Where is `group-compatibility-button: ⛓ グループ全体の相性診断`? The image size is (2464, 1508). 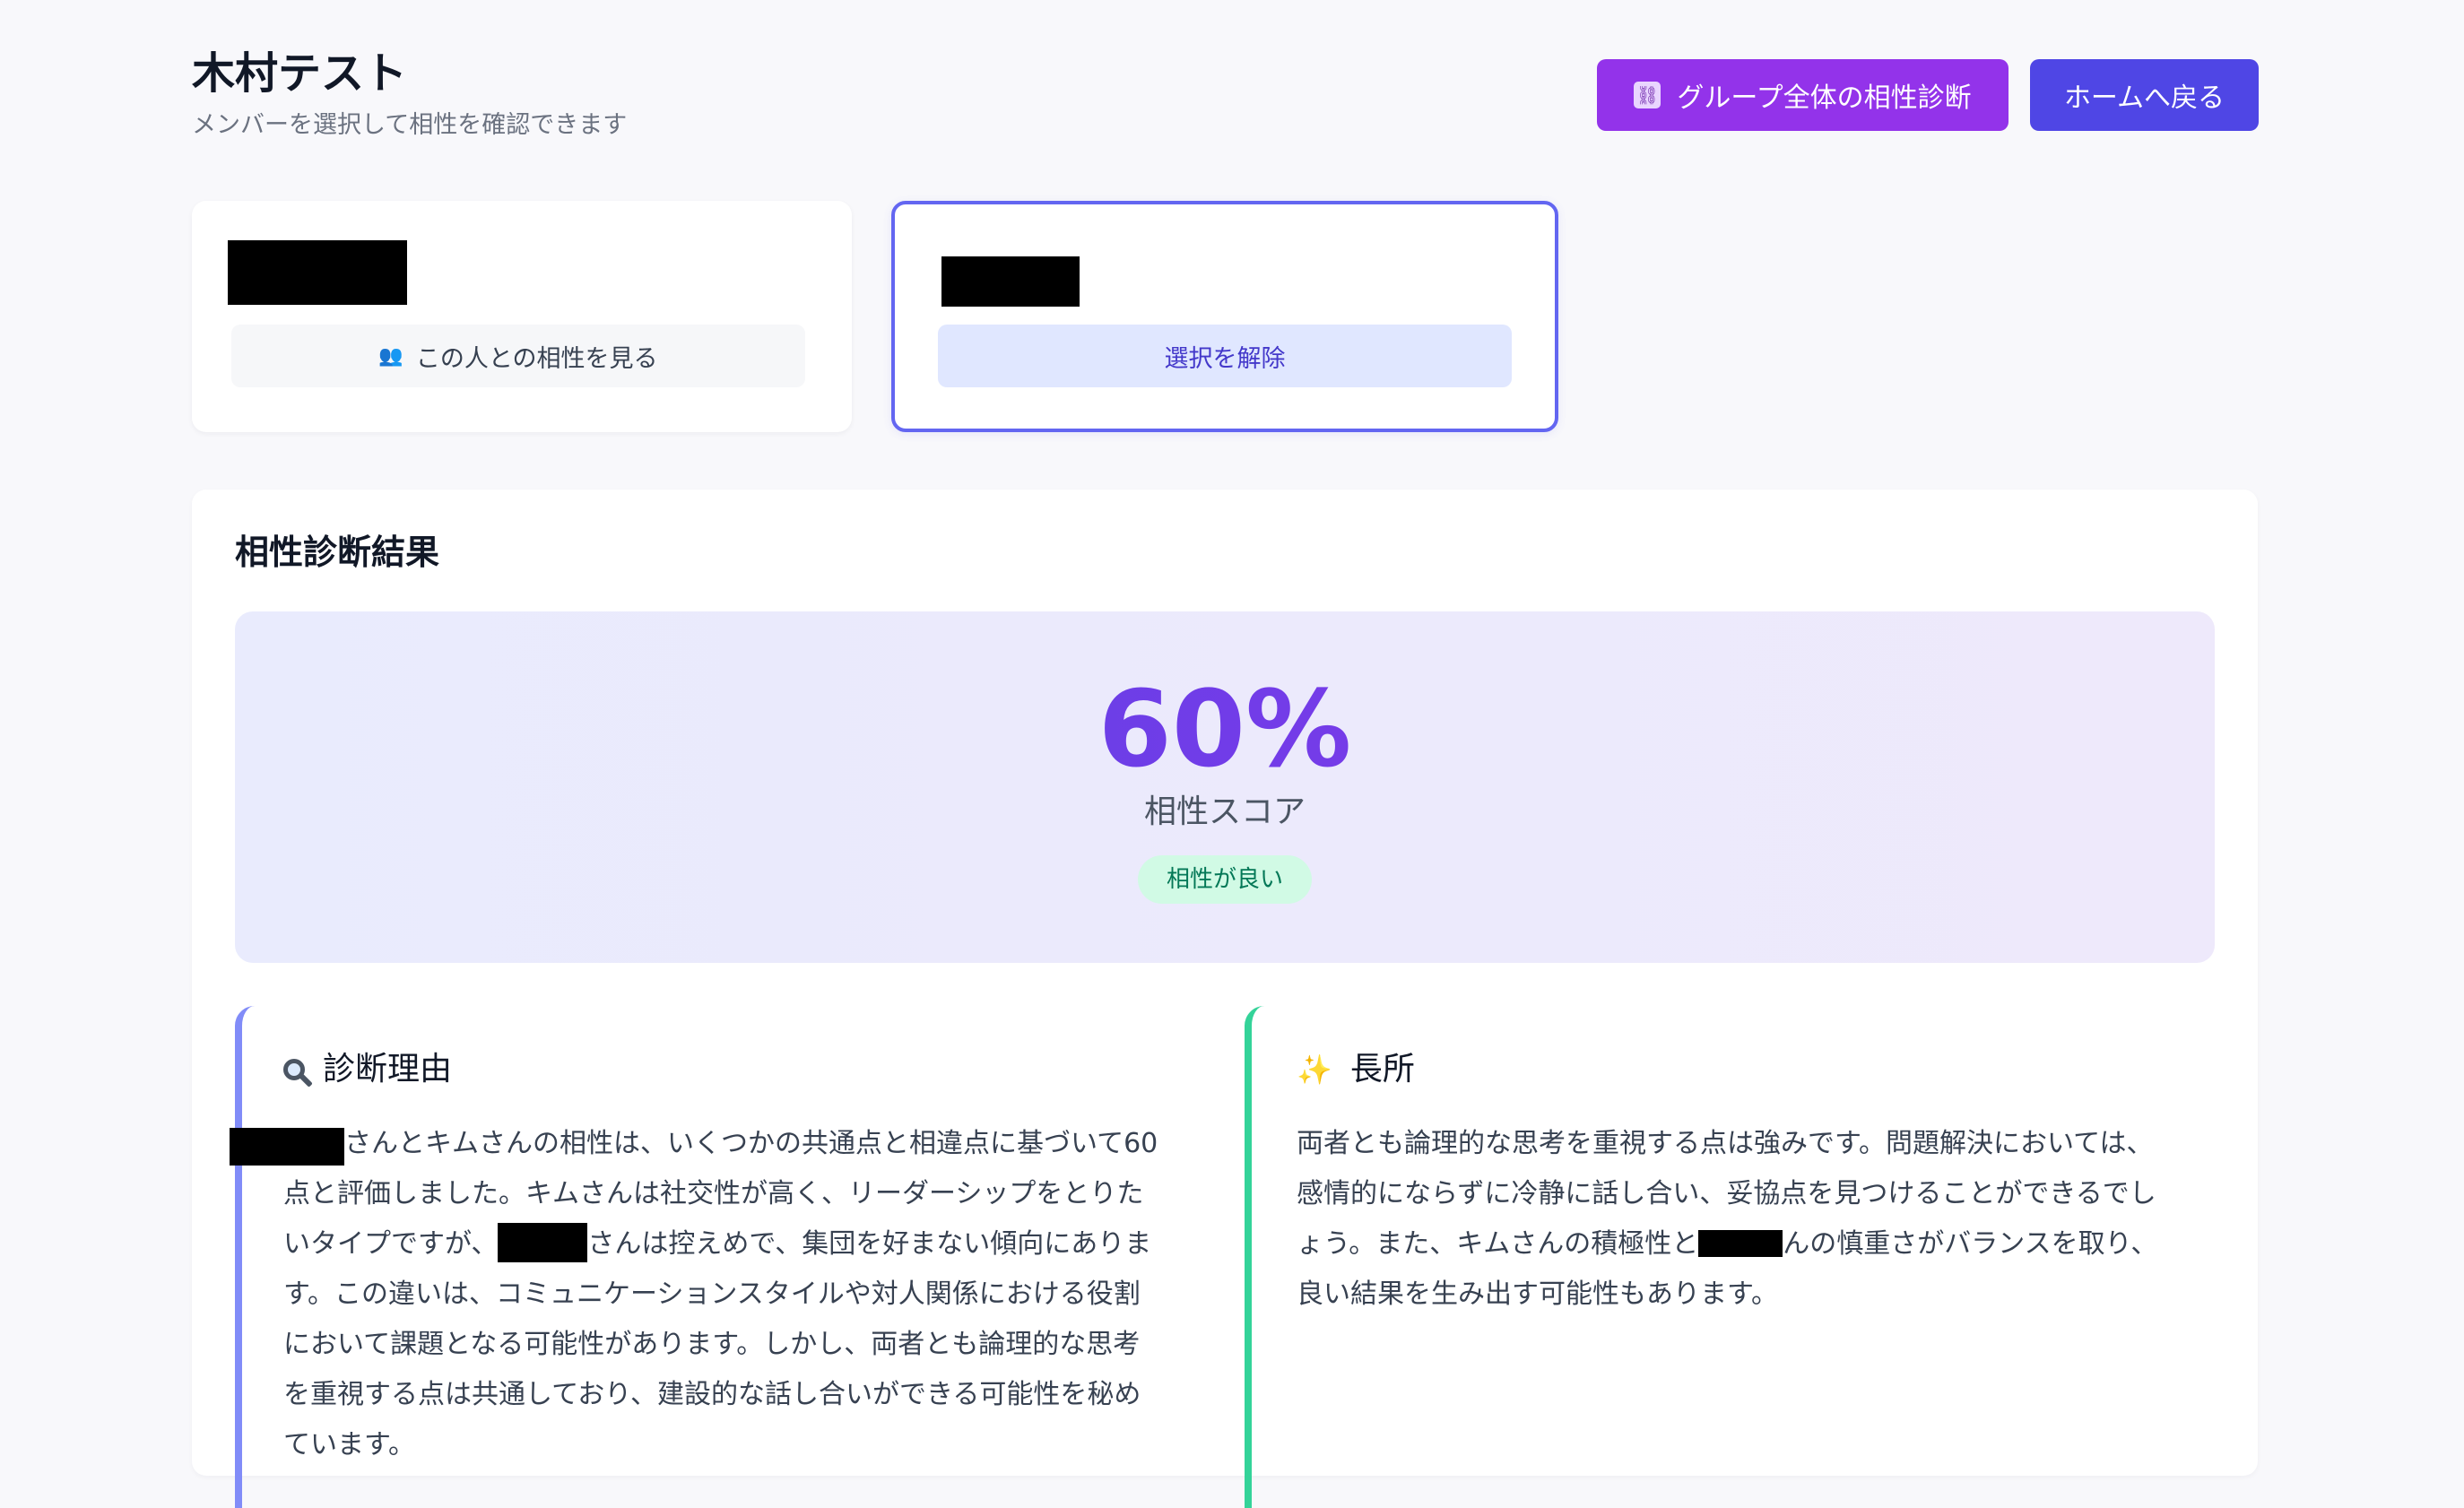
group-compatibility-button: ⛓ グループ全体の相性診断 is located at coordinates (1803, 95).